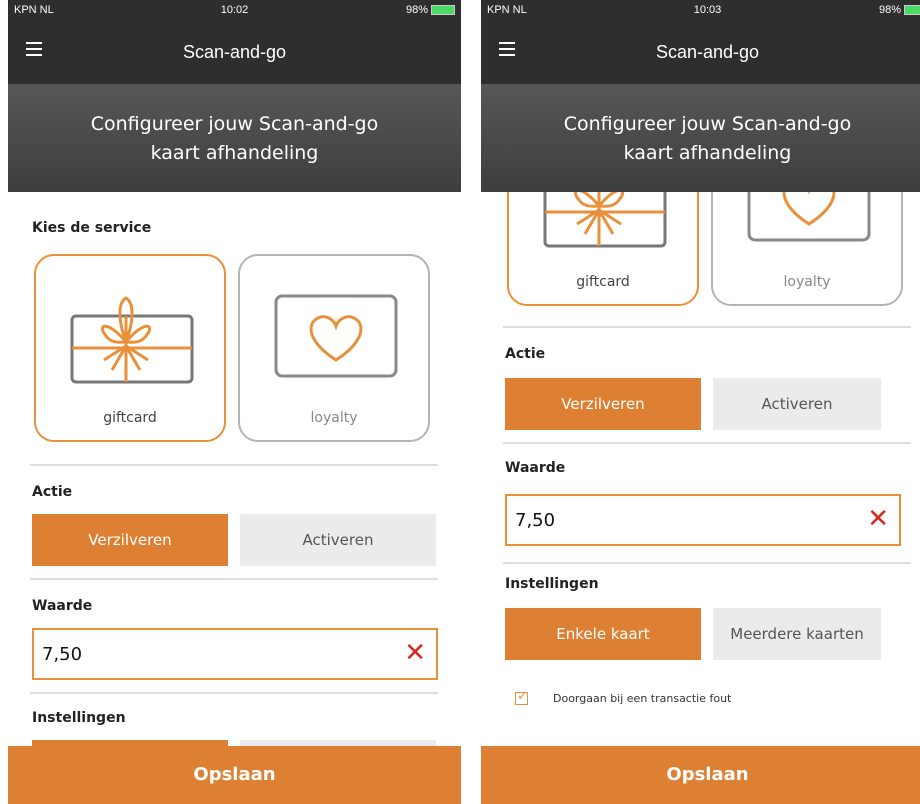 This screenshot has height=804, width=920. What do you see at coordinates (603, 634) in the screenshot?
I see `instellingen-option-enkele-kaart: Enkele kaart` at bounding box center [603, 634].